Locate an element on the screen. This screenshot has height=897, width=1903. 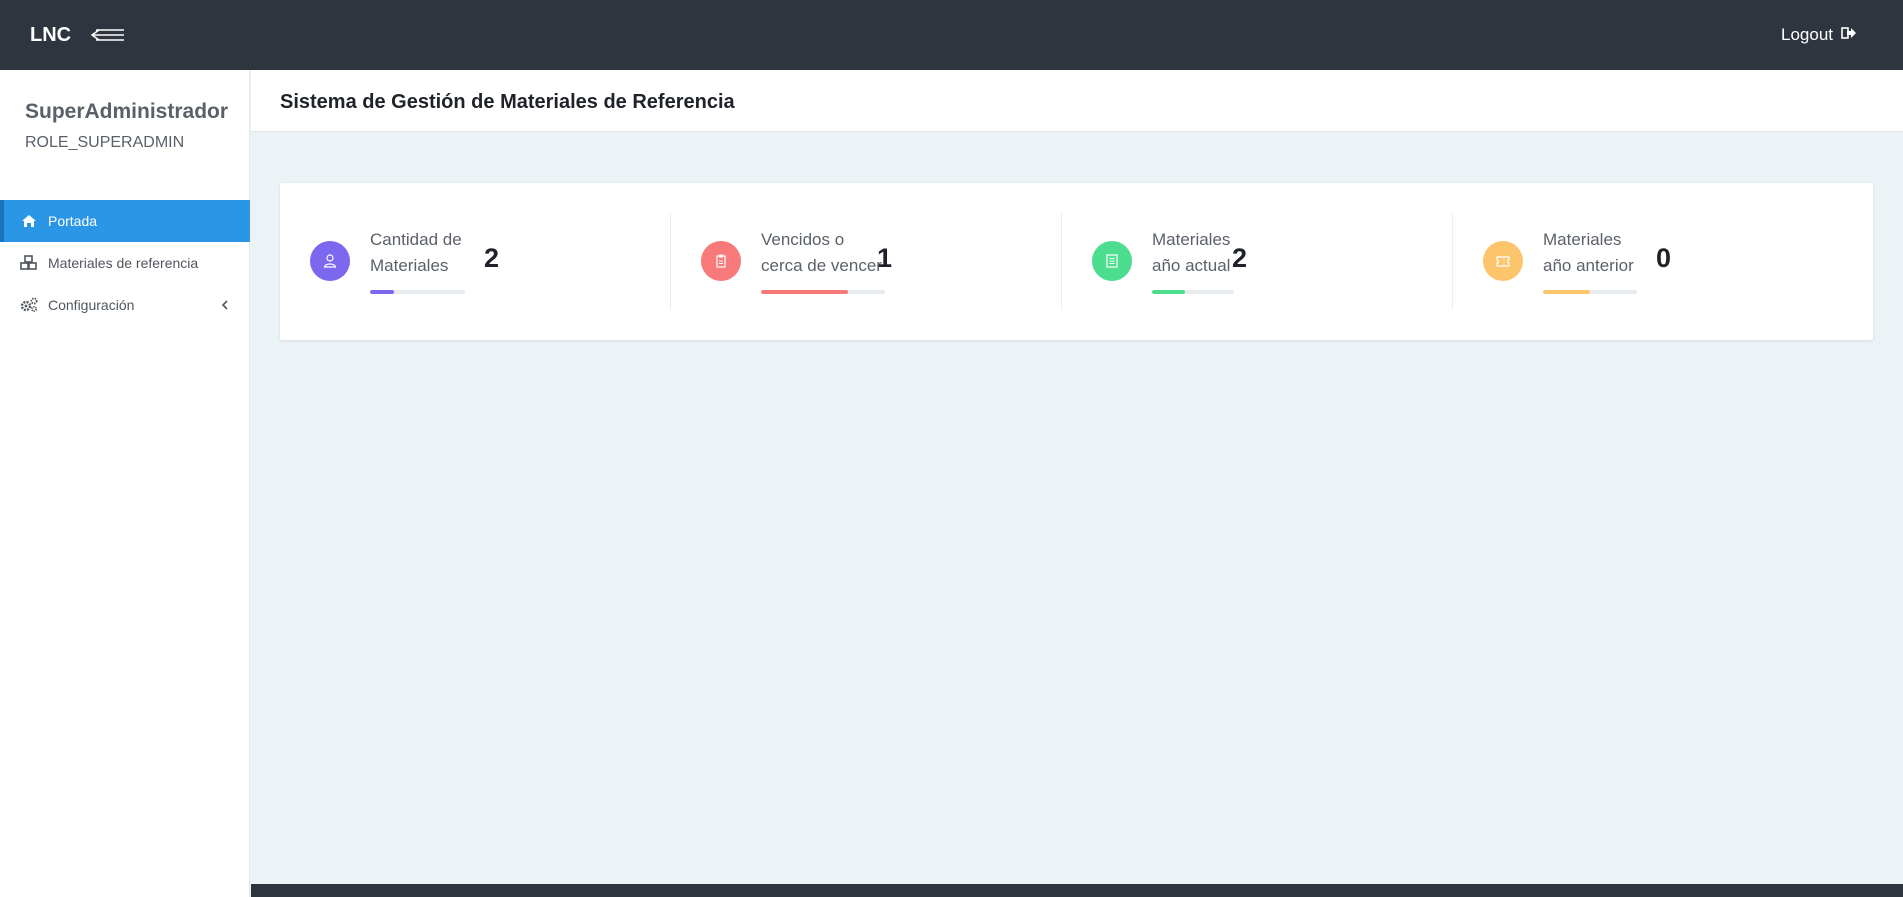
brand-logo: LNC is located at coordinates (50, 35).